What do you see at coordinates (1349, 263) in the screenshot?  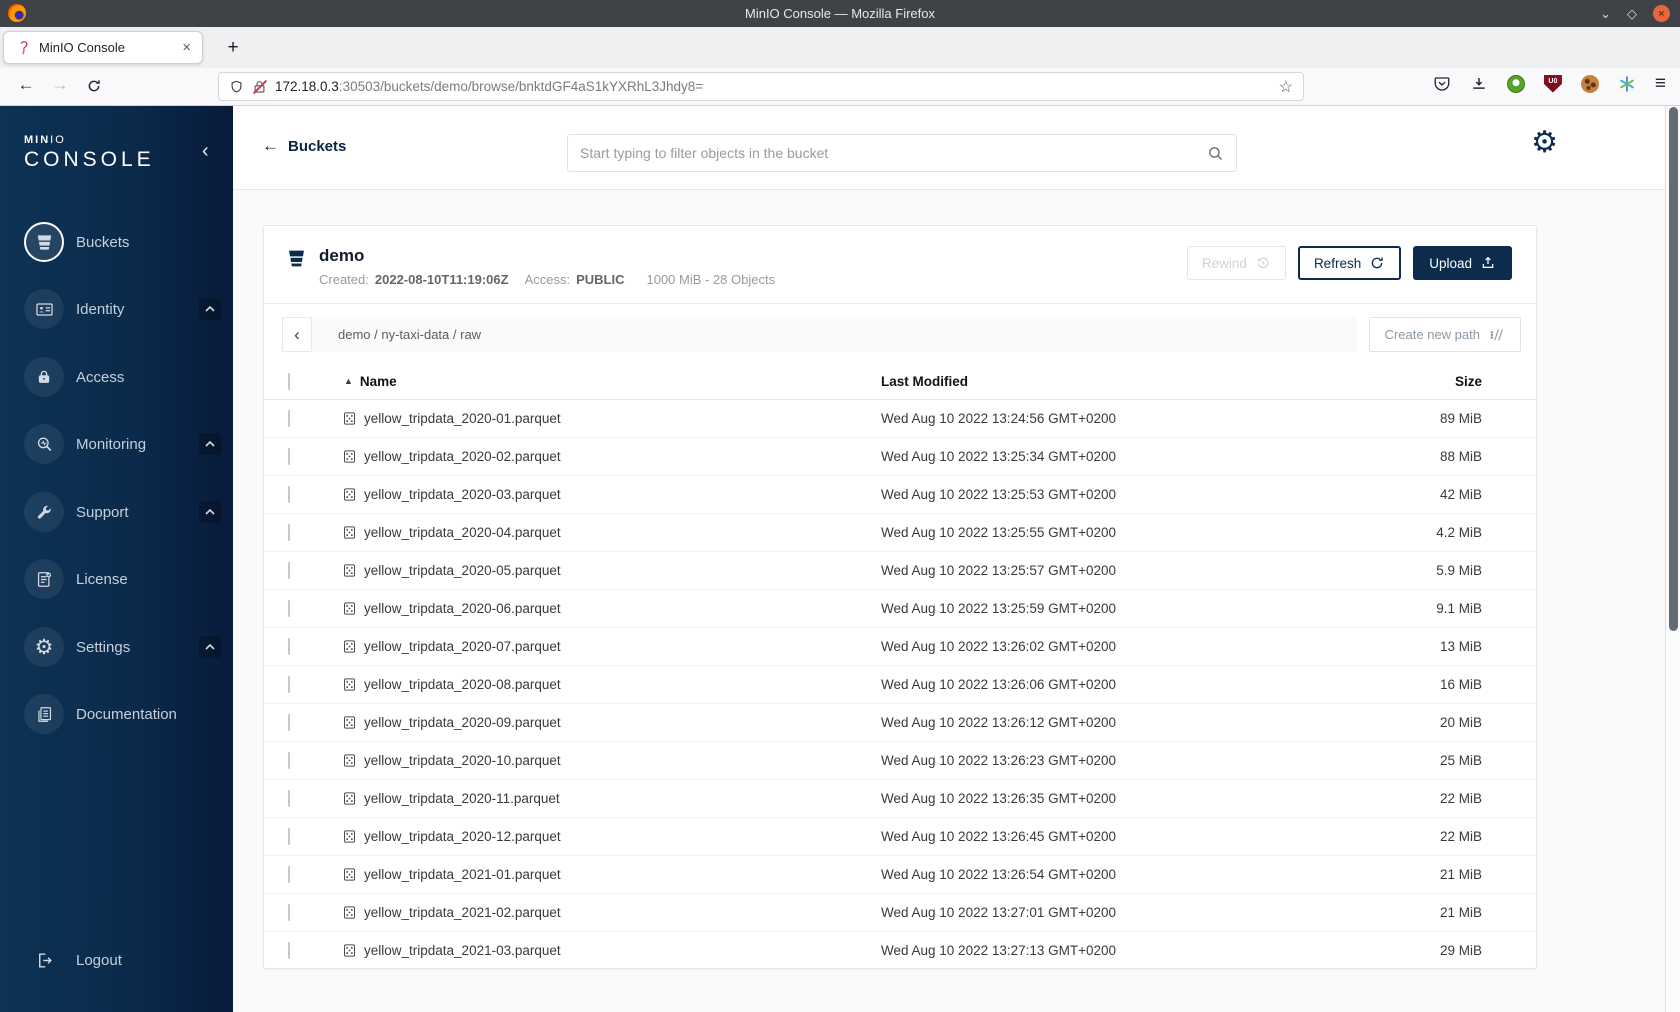 I see `refresh-button: Refresh` at bounding box center [1349, 263].